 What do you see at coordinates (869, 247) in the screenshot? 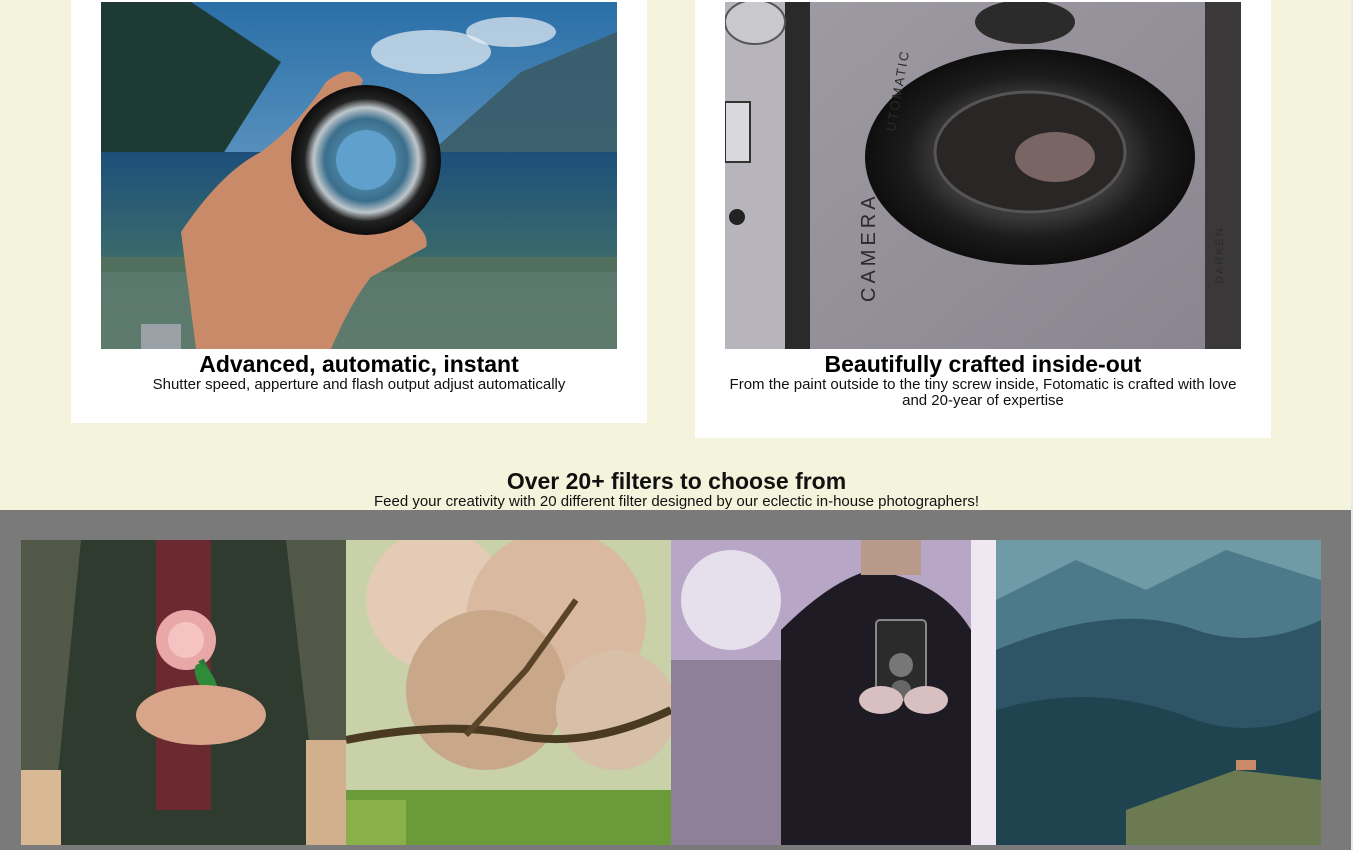
I see `camera-label: CAMERA` at bounding box center [869, 247].